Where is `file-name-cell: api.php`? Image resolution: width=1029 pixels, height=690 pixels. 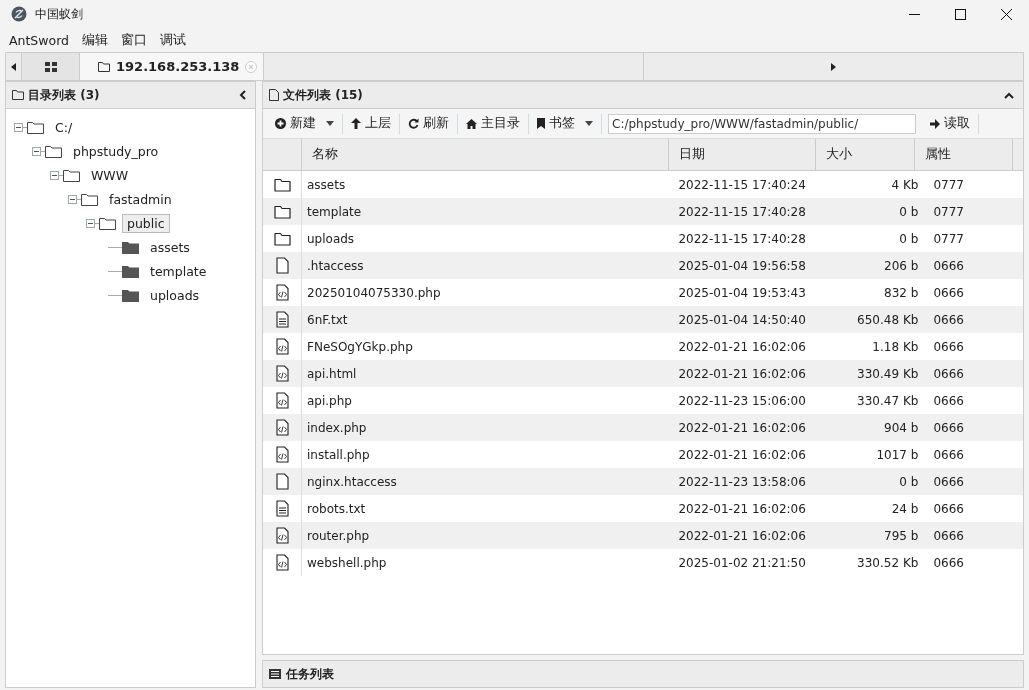 file-name-cell: api.php is located at coordinates (488, 400).